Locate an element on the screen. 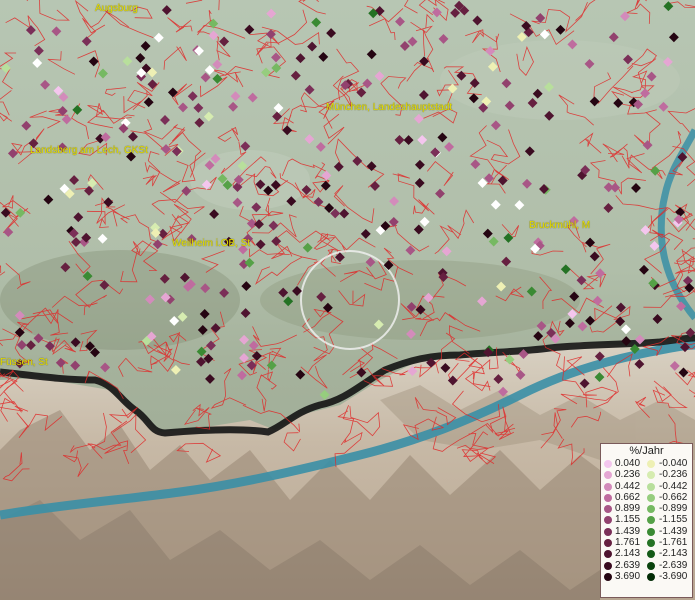  legend-value-positive: 2.143 is located at coordinates (628, 554).